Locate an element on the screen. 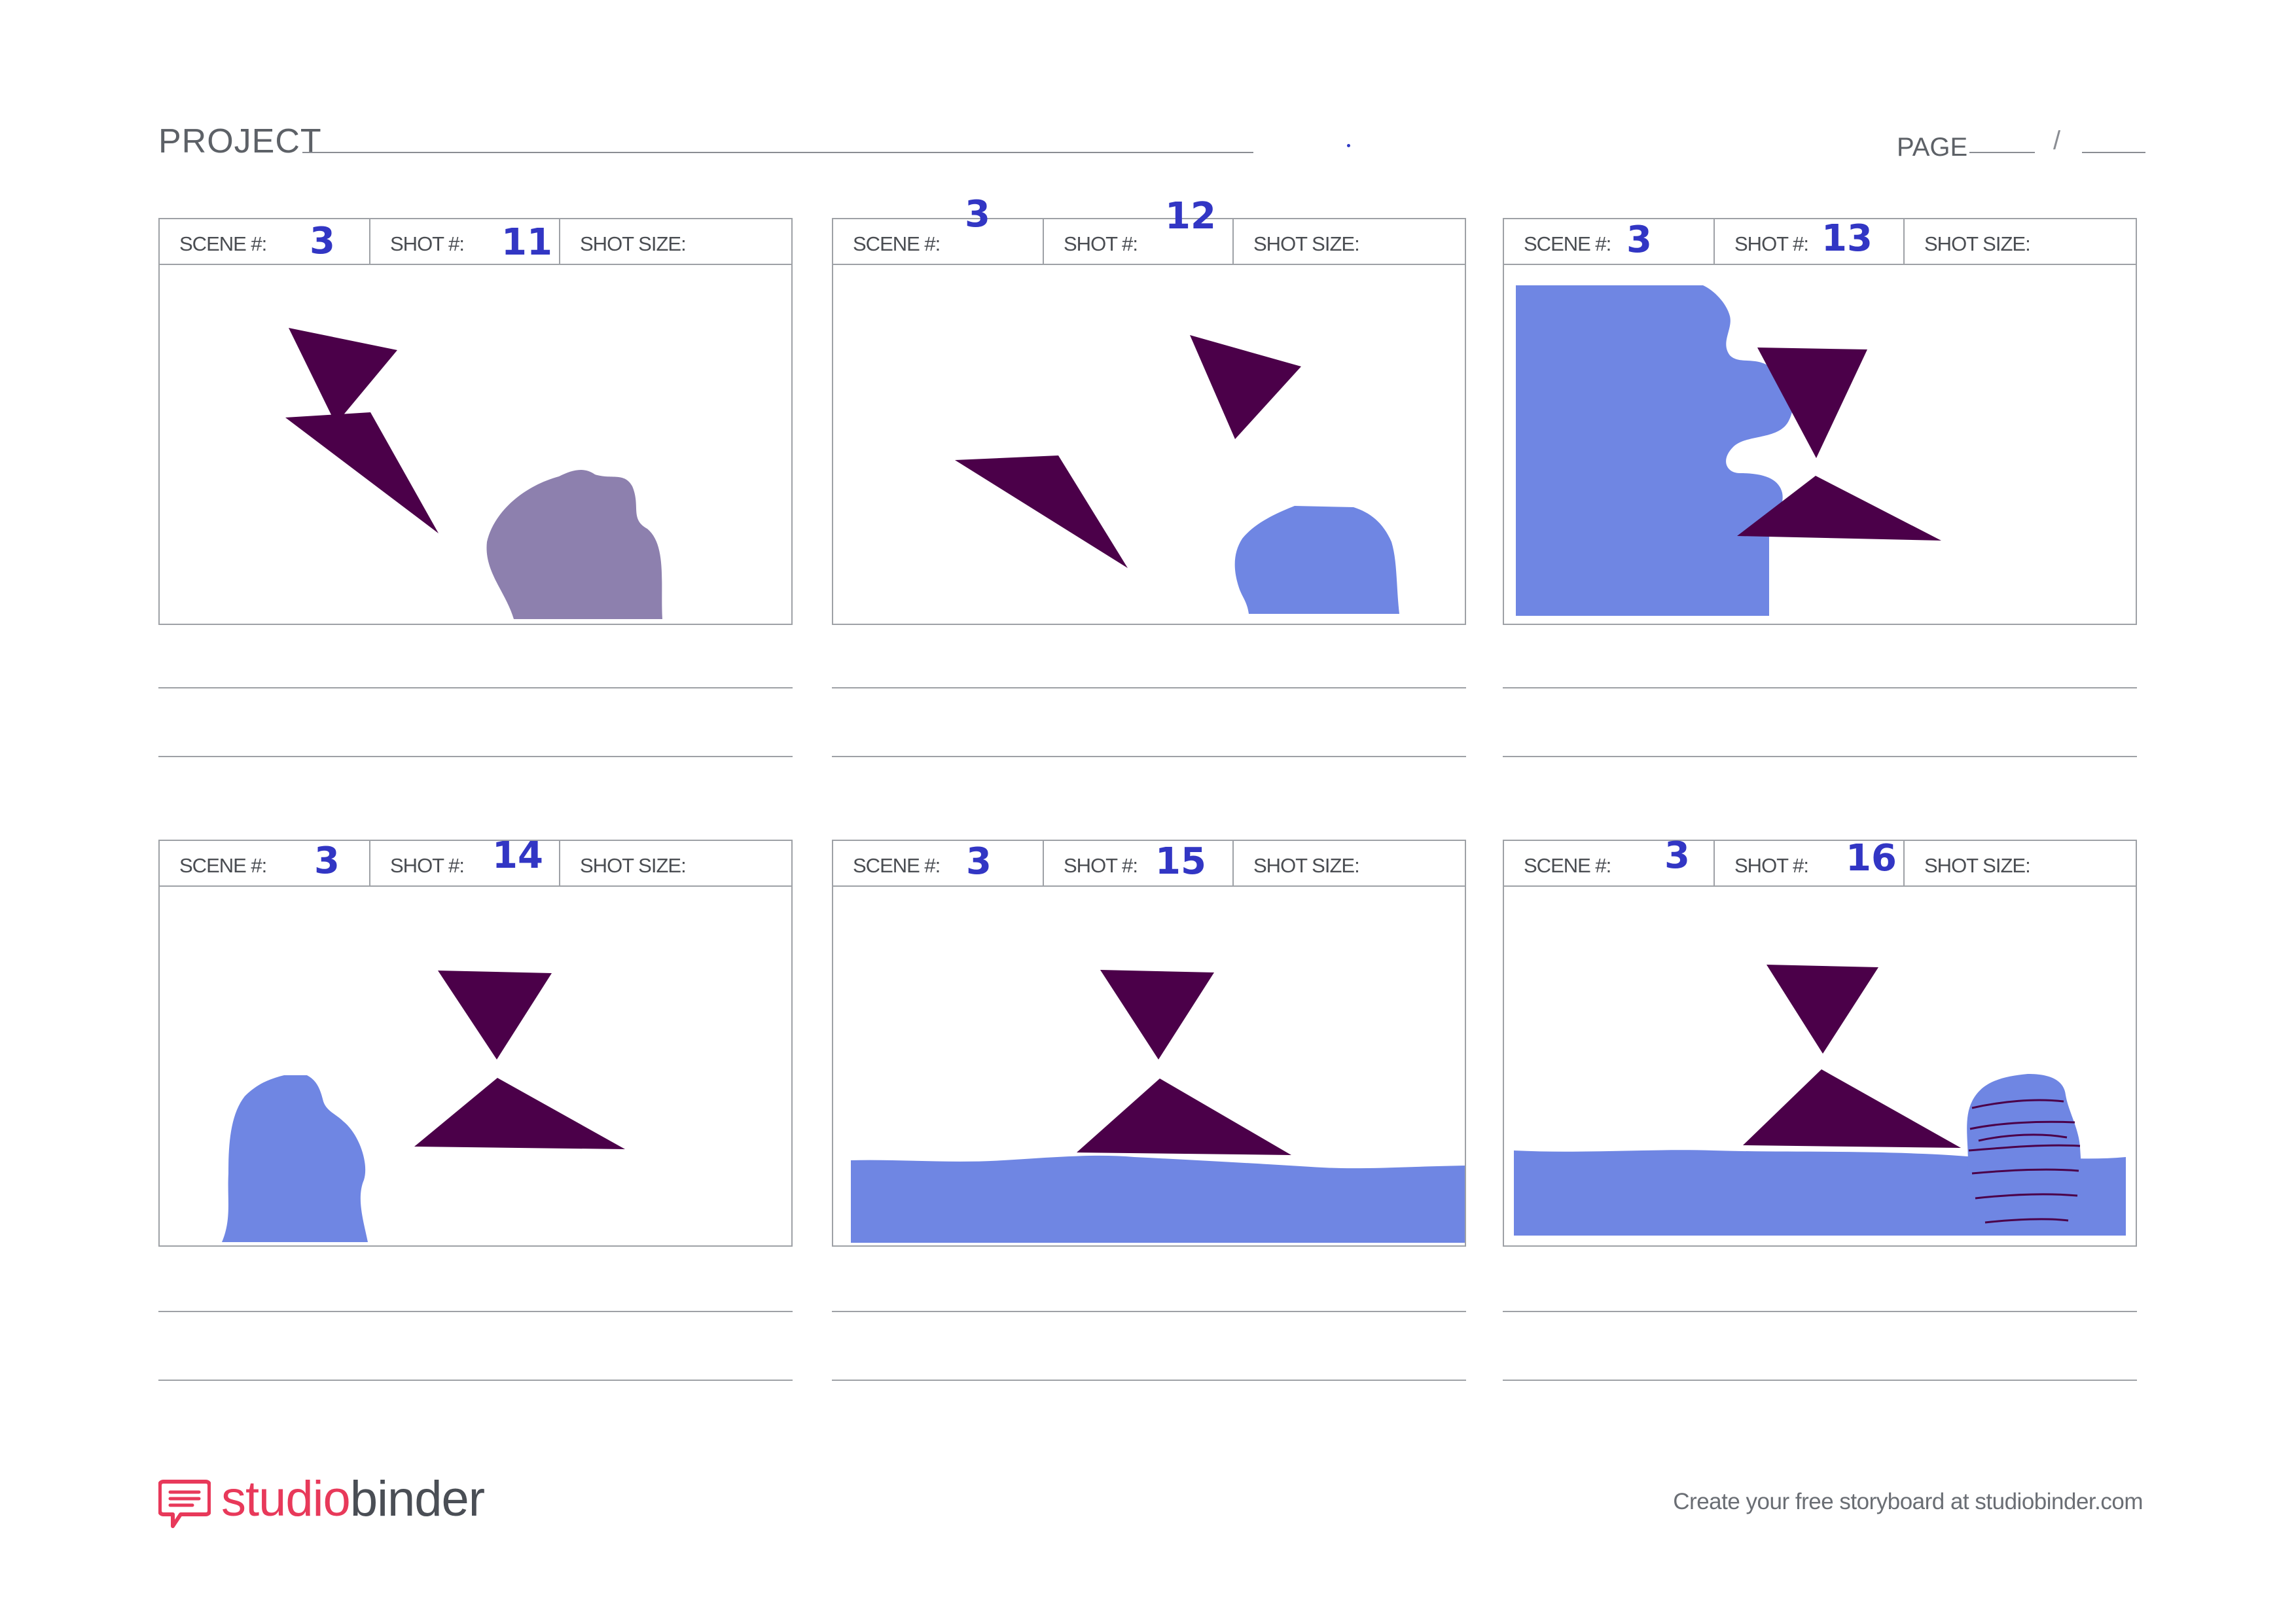 The width and height of the screenshot is (2296, 1623). panel-header: SCENE #: 3 SHOT #: 15 SHOT SIZE: is located at coordinates (1149, 864).